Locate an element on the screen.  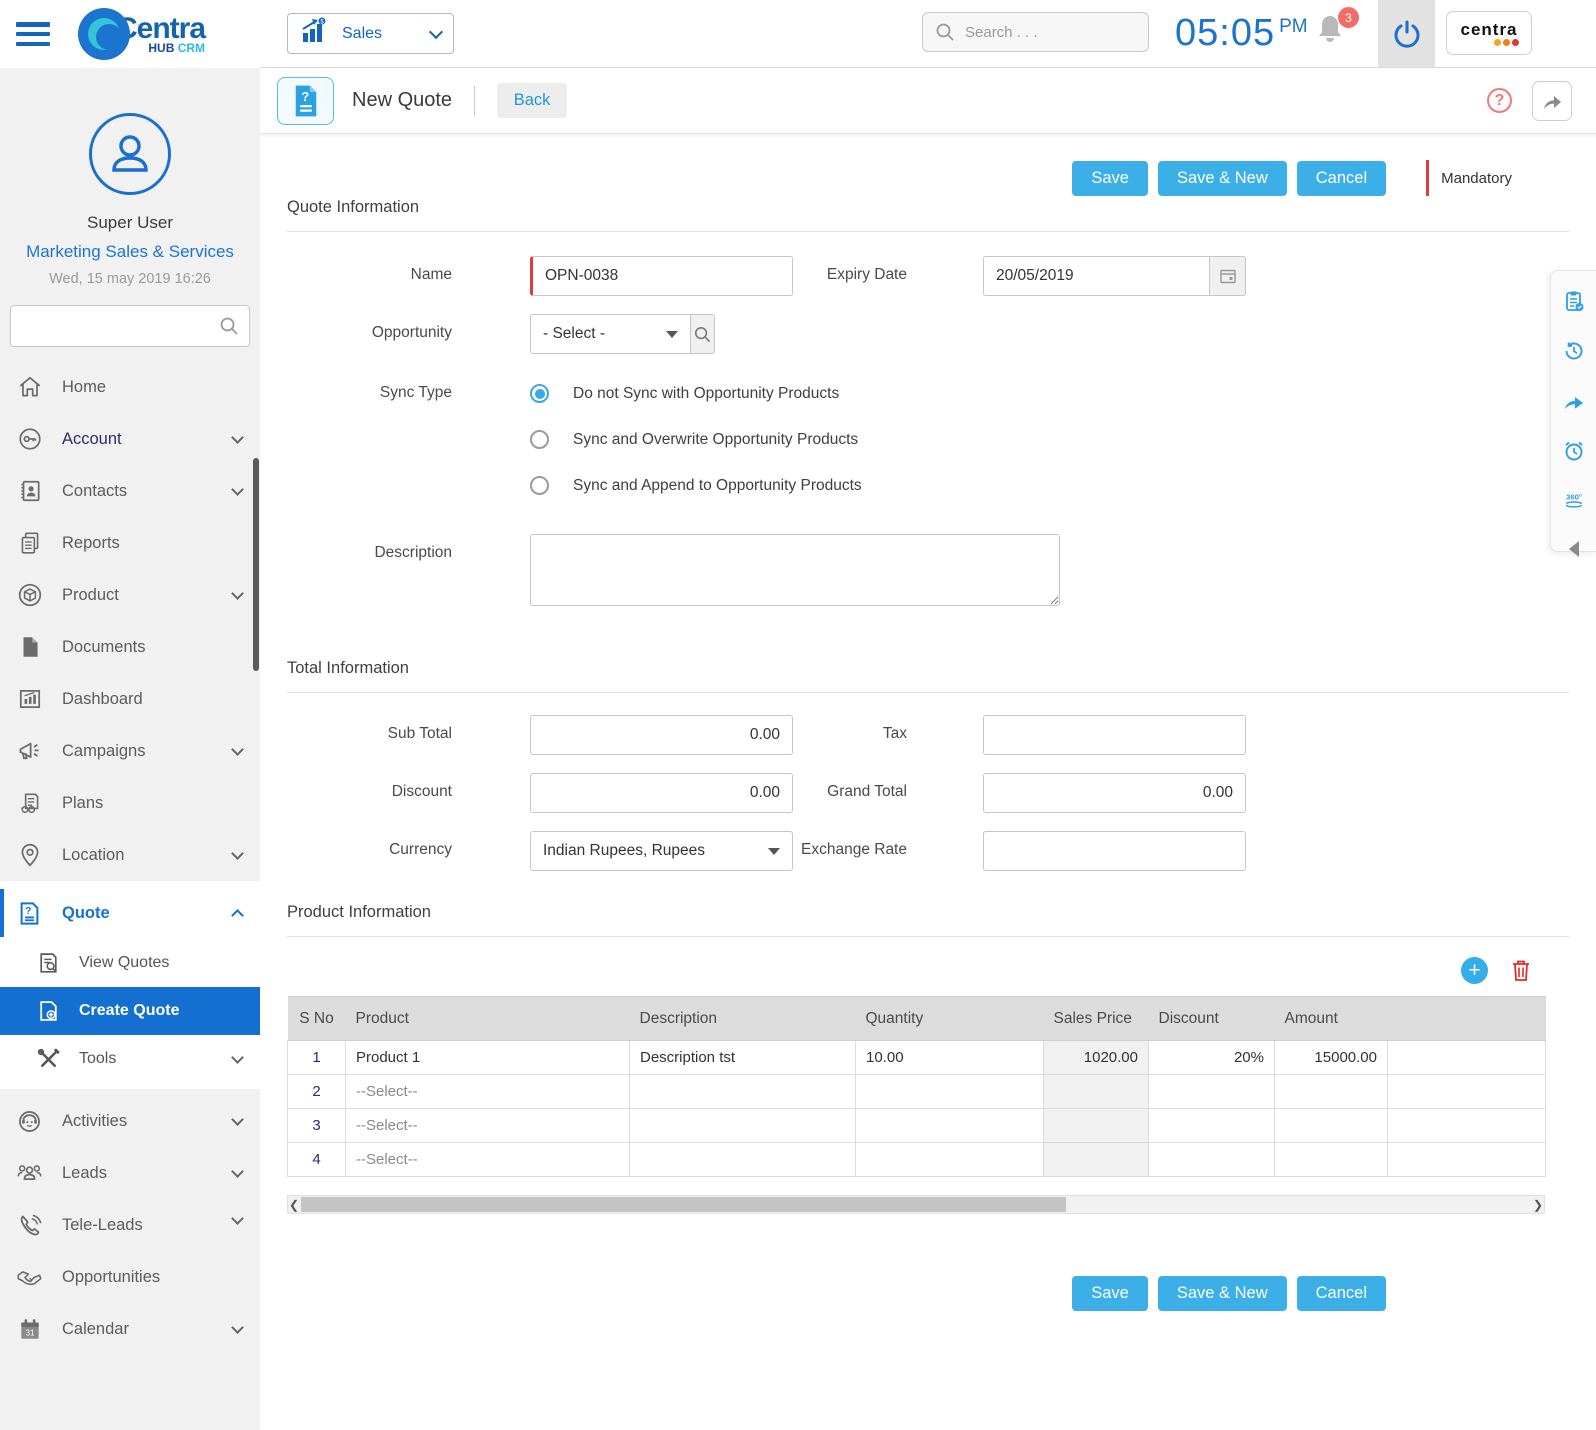
share-forward-button is located at coordinates (1574, 401).